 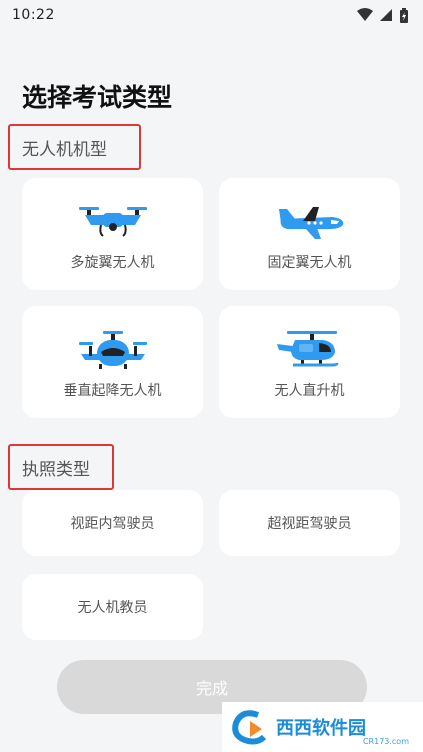 What do you see at coordinates (97, 97) in the screenshot?
I see `page-title: 选择考试类型` at bounding box center [97, 97].